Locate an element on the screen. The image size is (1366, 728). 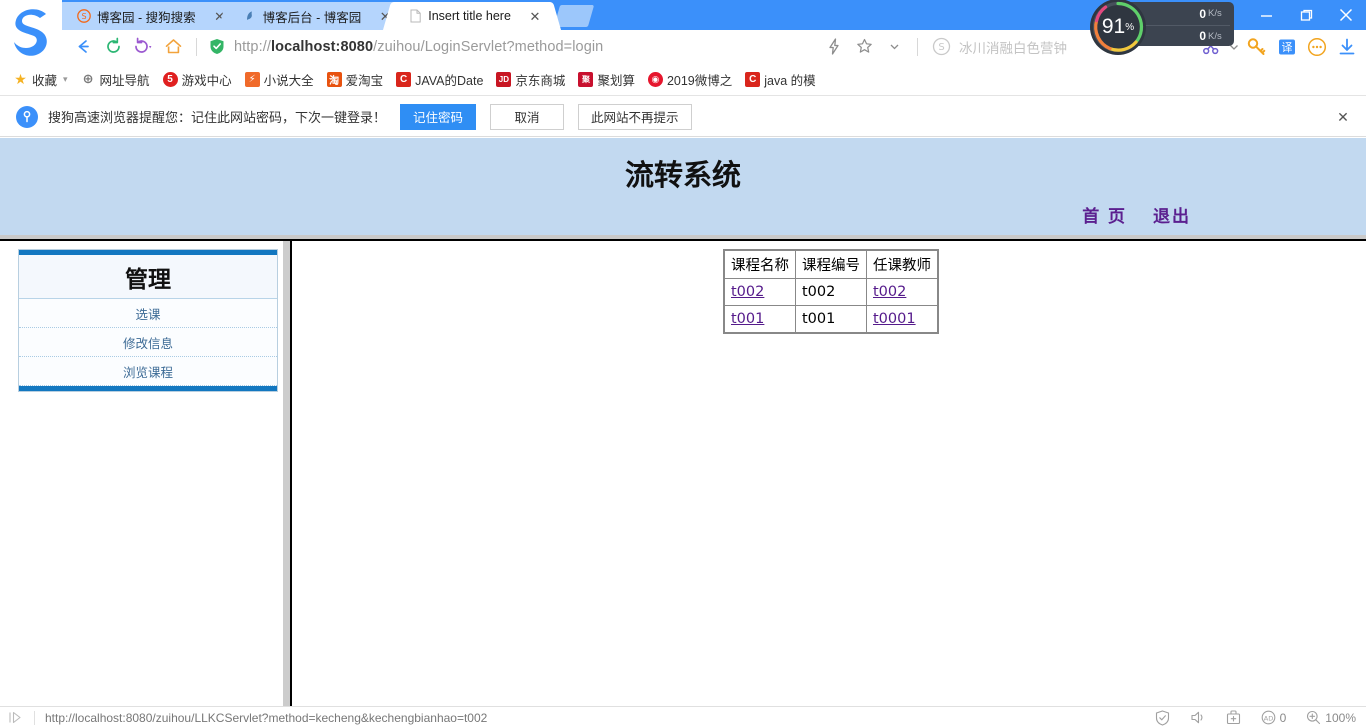
back-button is located at coordinates (83, 47).